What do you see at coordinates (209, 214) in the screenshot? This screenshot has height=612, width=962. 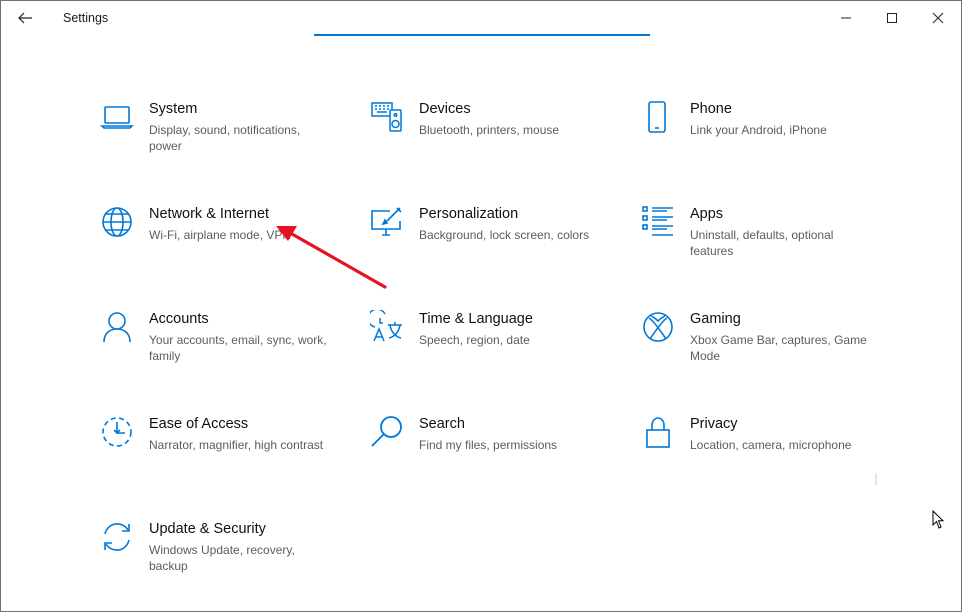 I see `tile-label: Network & Internet` at bounding box center [209, 214].